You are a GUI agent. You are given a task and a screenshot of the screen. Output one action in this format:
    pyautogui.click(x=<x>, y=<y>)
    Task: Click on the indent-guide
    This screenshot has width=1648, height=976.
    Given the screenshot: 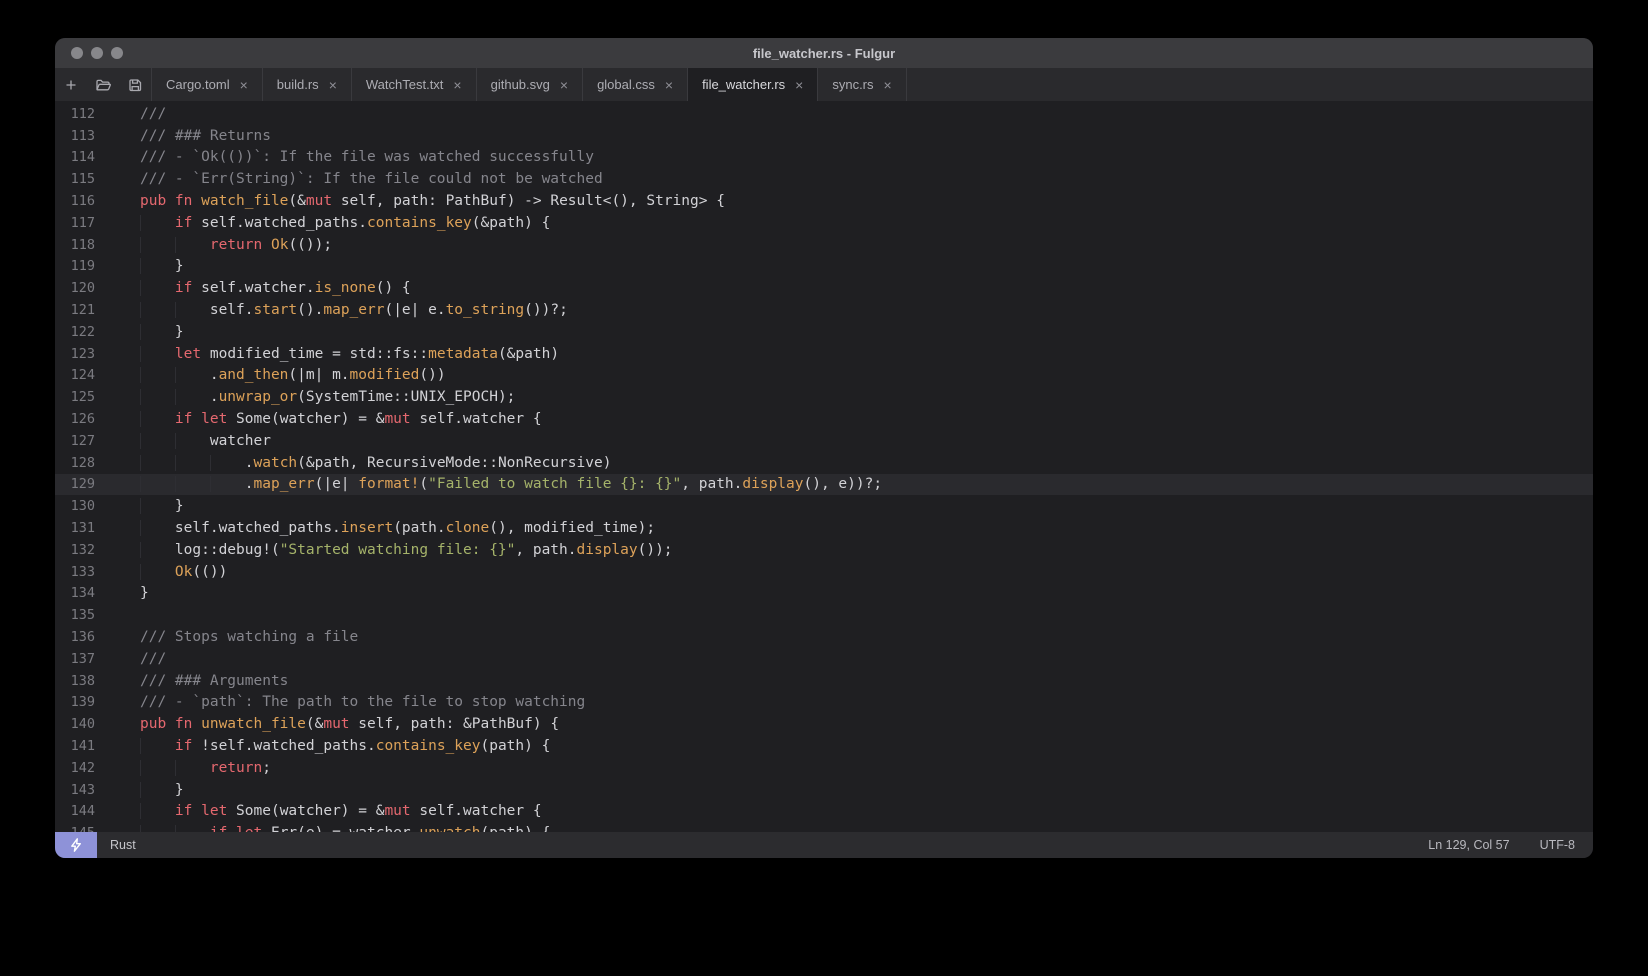 What is the action you would take?
    pyautogui.click(x=140, y=767)
    